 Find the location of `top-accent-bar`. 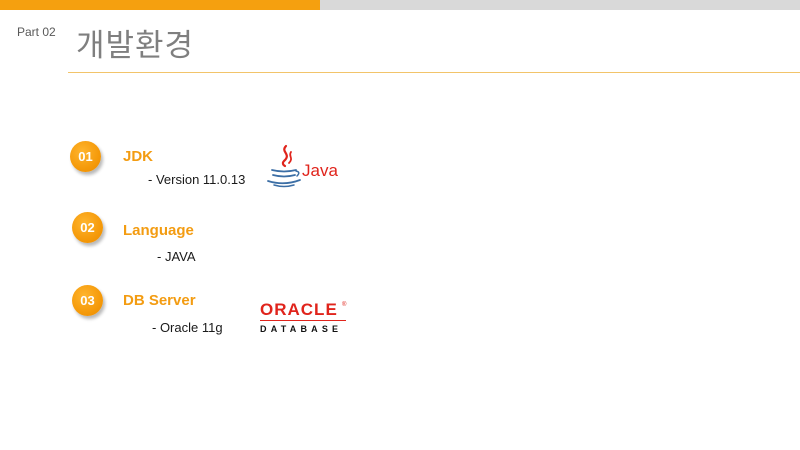

top-accent-bar is located at coordinates (160, 5).